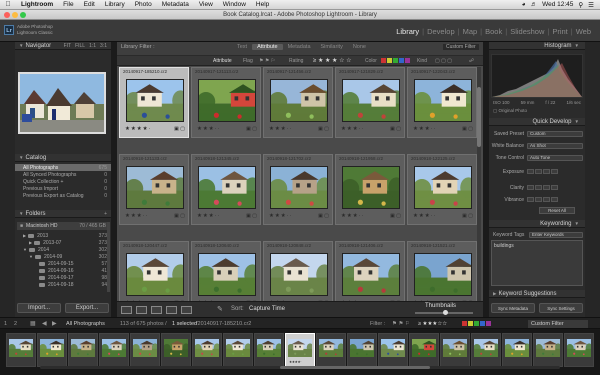 This screenshot has width=600, height=375. What do you see at coordinates (68, 46) in the screenshot?
I see `zoom-fit: FIT` at bounding box center [68, 46].